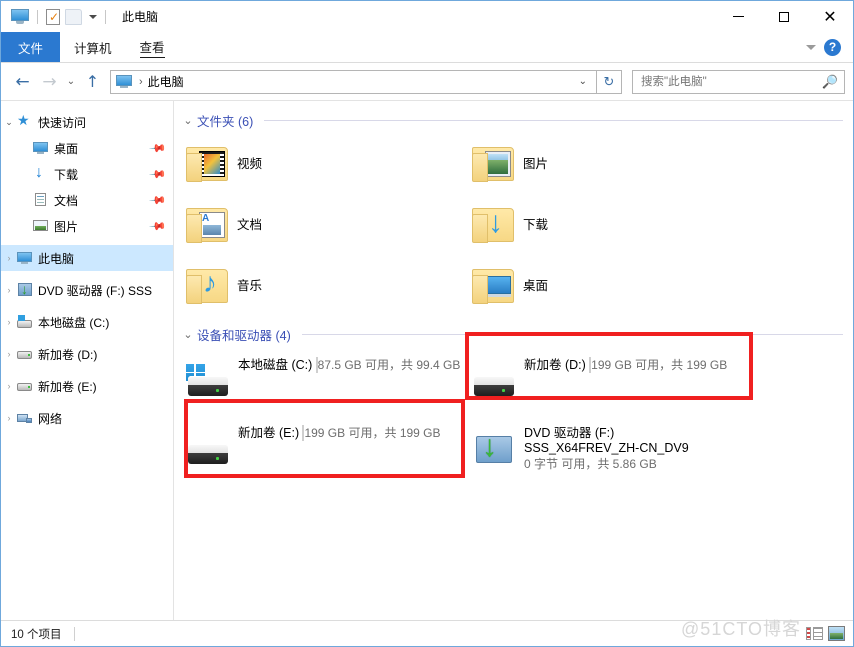 This screenshot has height=647, width=854. I want to click on up-button: ↑, so click(92, 82).